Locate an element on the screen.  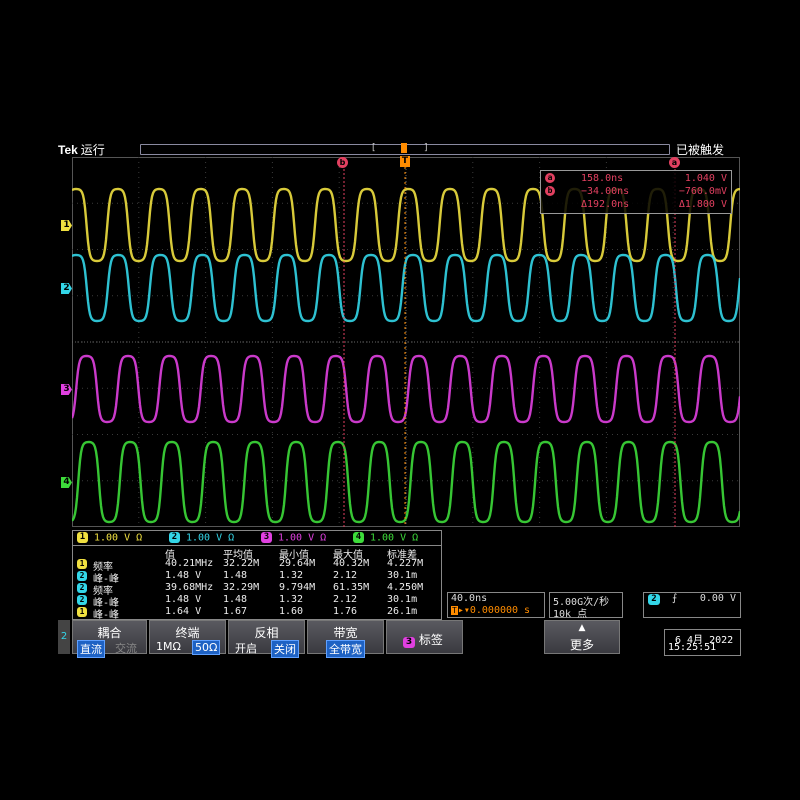
termination-1mohm-option: 1MΩ is located at coordinates (168, 646).